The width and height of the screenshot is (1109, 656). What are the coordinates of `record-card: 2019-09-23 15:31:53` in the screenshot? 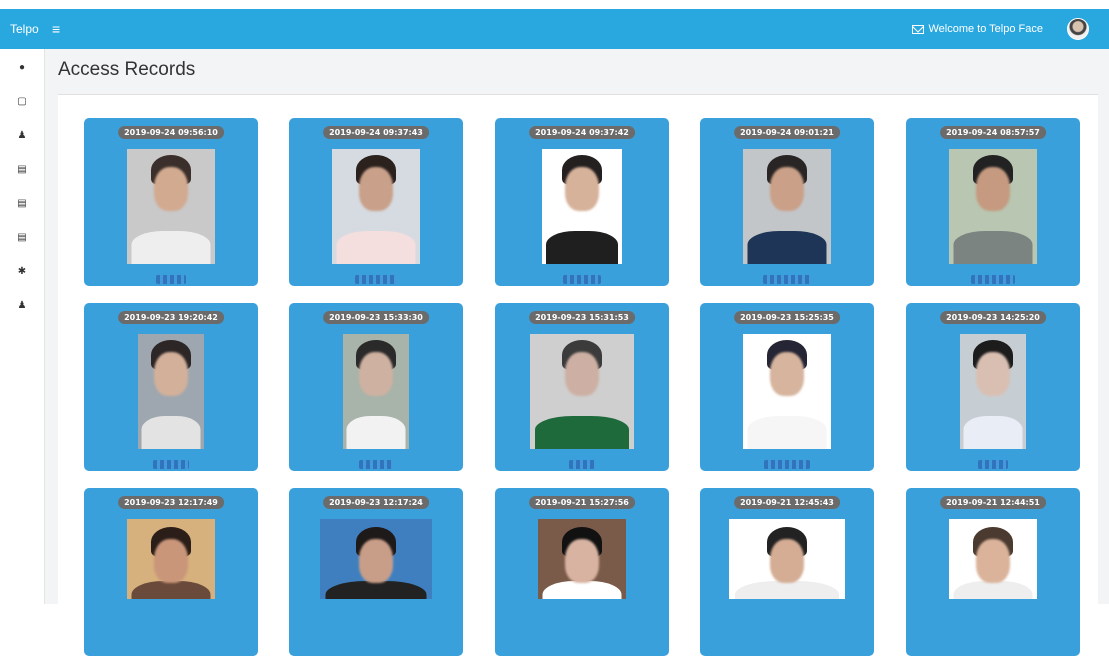 It's located at (582, 387).